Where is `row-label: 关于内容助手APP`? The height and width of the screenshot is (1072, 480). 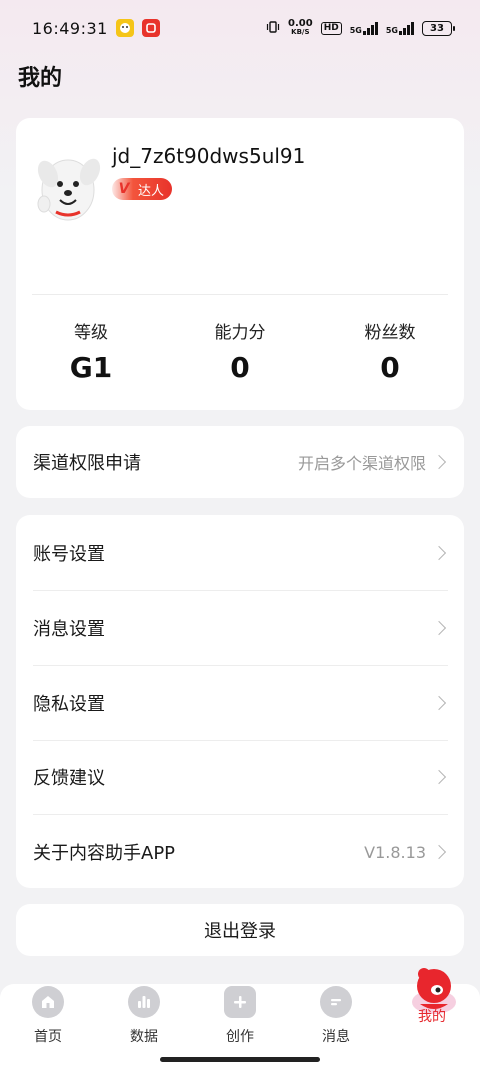 row-label: 关于内容助手APP is located at coordinates (104, 853).